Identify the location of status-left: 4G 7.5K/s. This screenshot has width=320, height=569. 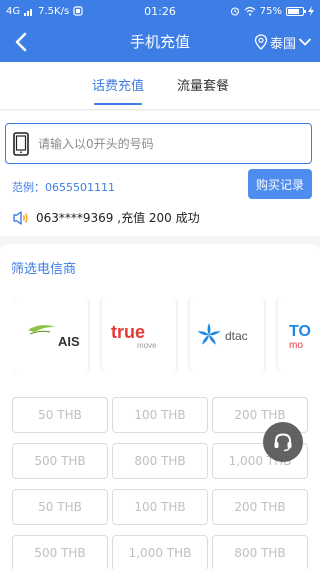
(44, 11).